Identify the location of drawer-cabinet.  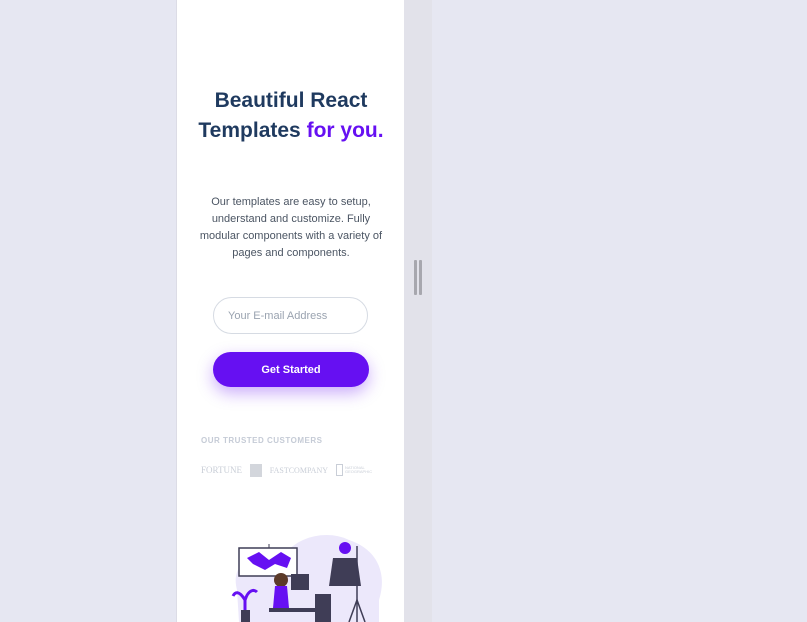
(323, 608).